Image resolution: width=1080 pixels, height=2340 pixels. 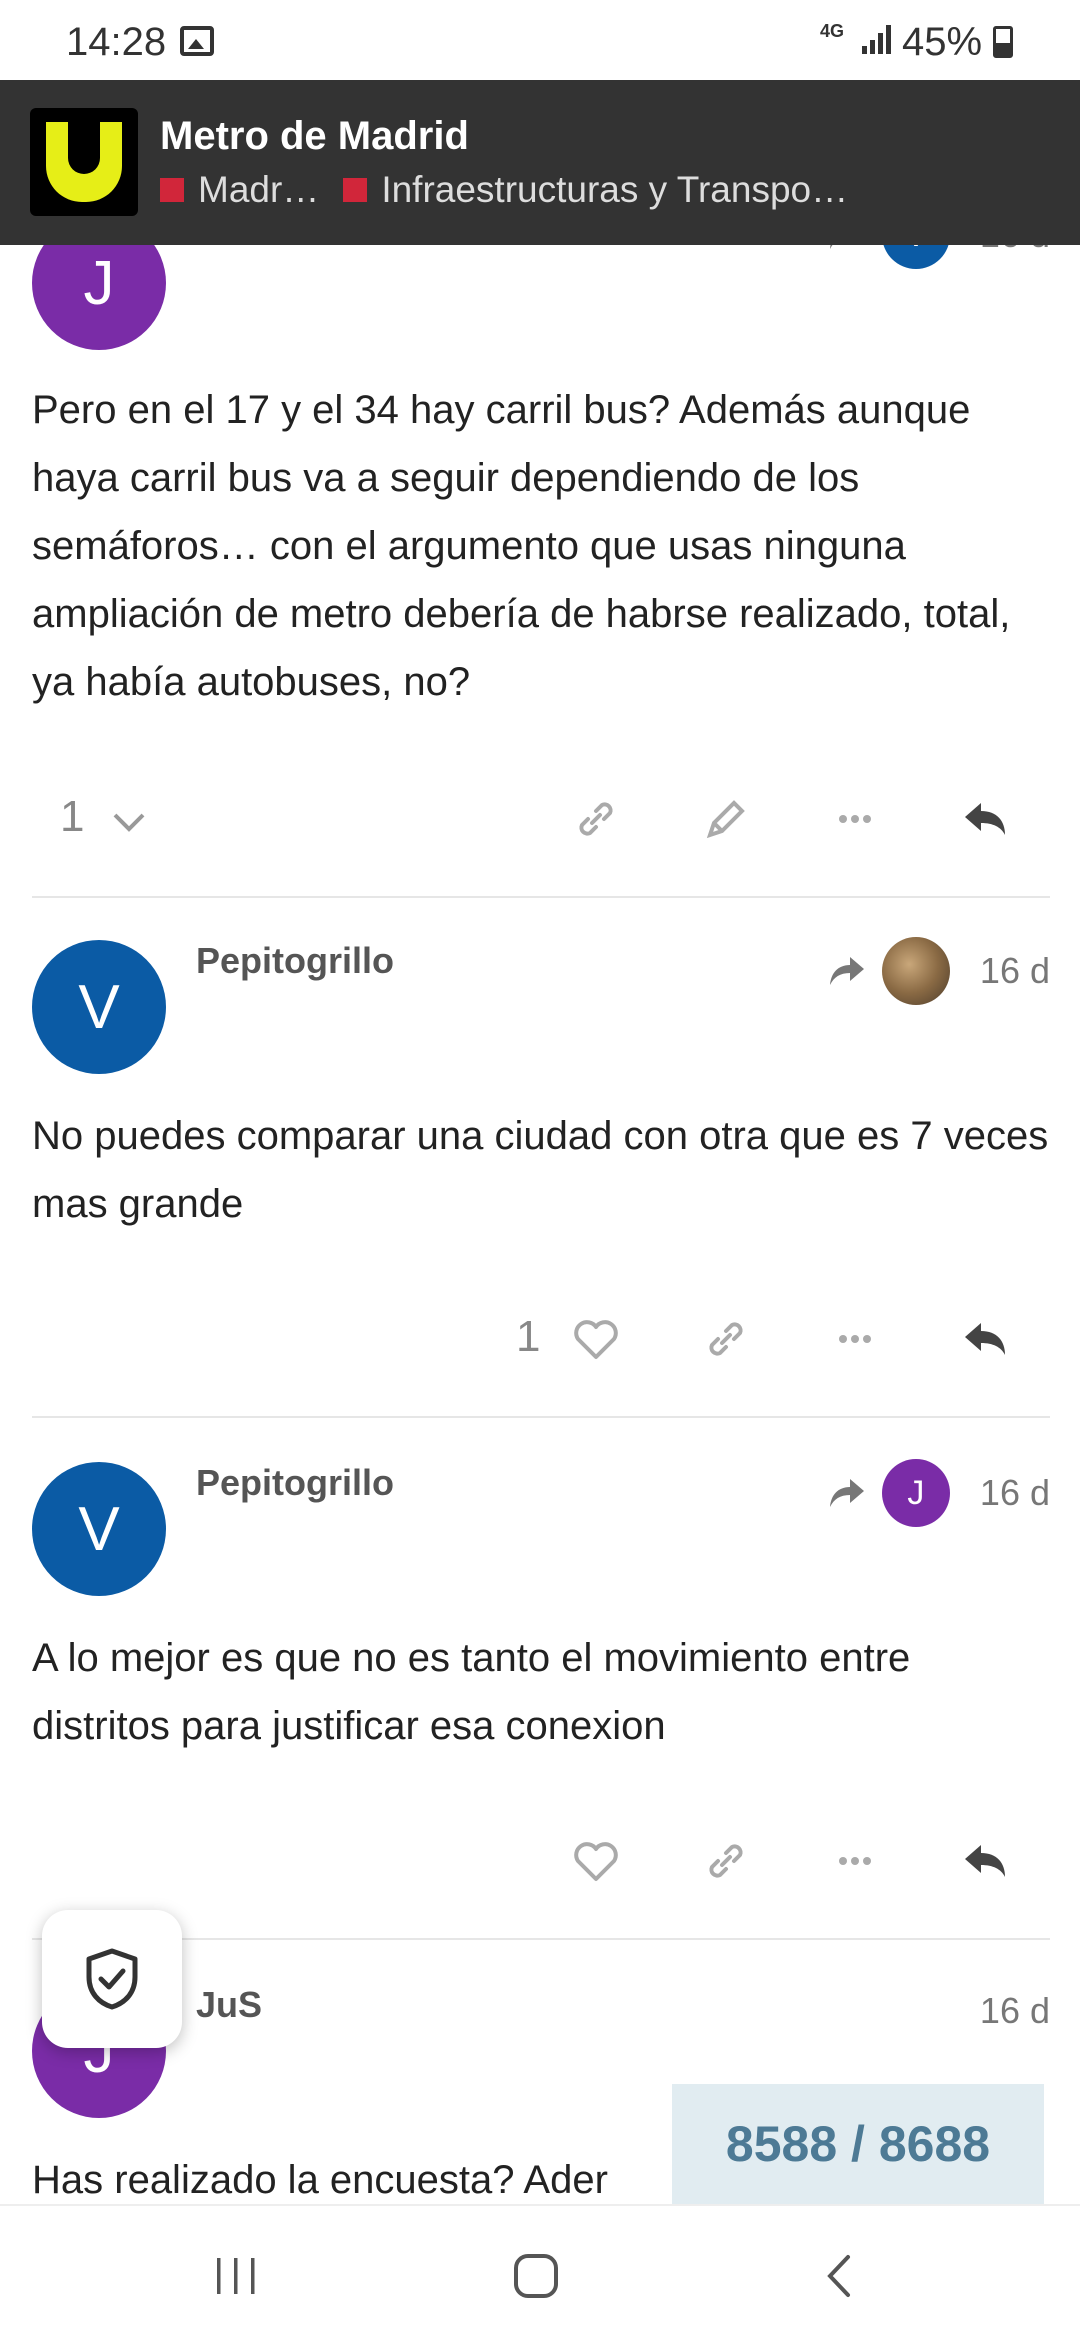 What do you see at coordinates (72, 817) in the screenshot?
I see `replies-count: 1` at bounding box center [72, 817].